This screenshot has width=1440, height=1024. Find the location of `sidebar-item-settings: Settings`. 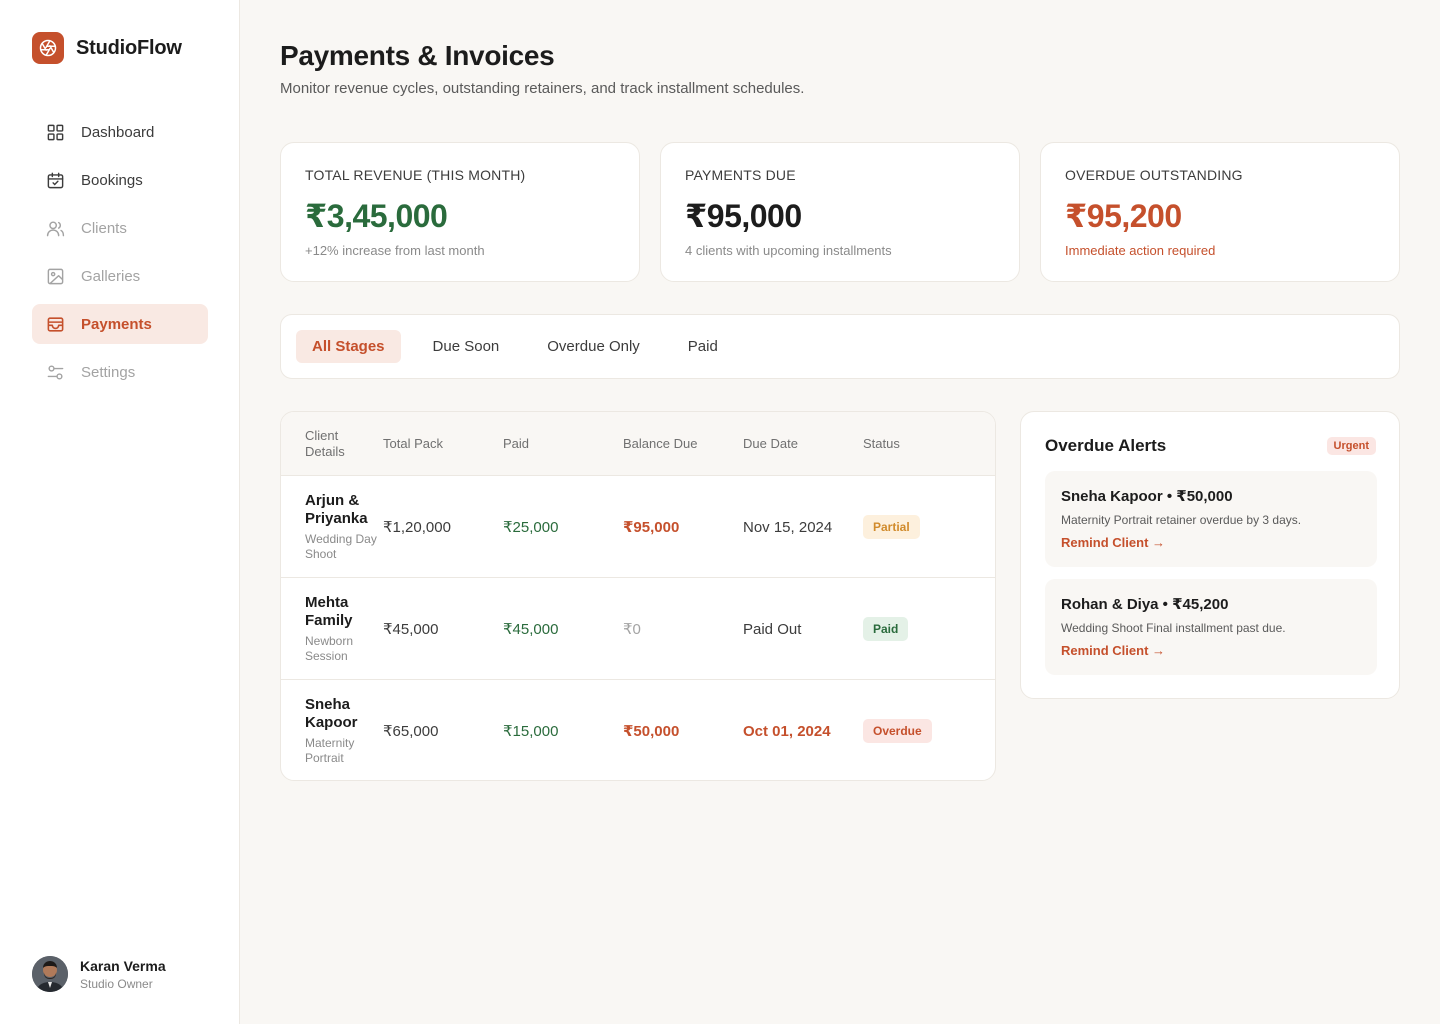

sidebar-item-settings: Settings is located at coordinates (120, 372).